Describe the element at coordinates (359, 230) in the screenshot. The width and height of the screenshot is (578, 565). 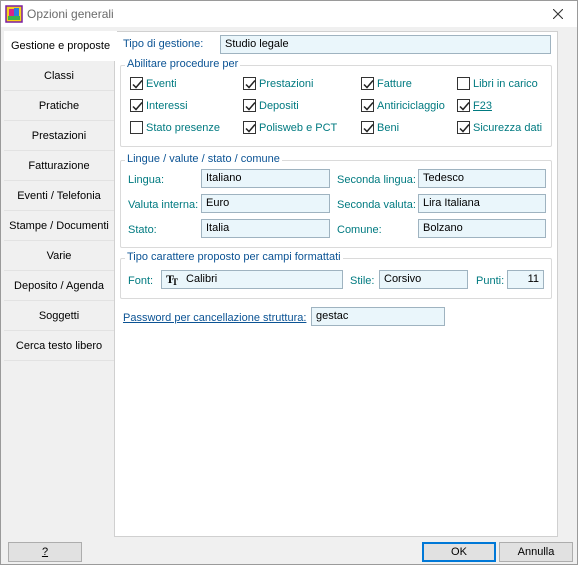
I see `comune-label: Comune:` at that location.